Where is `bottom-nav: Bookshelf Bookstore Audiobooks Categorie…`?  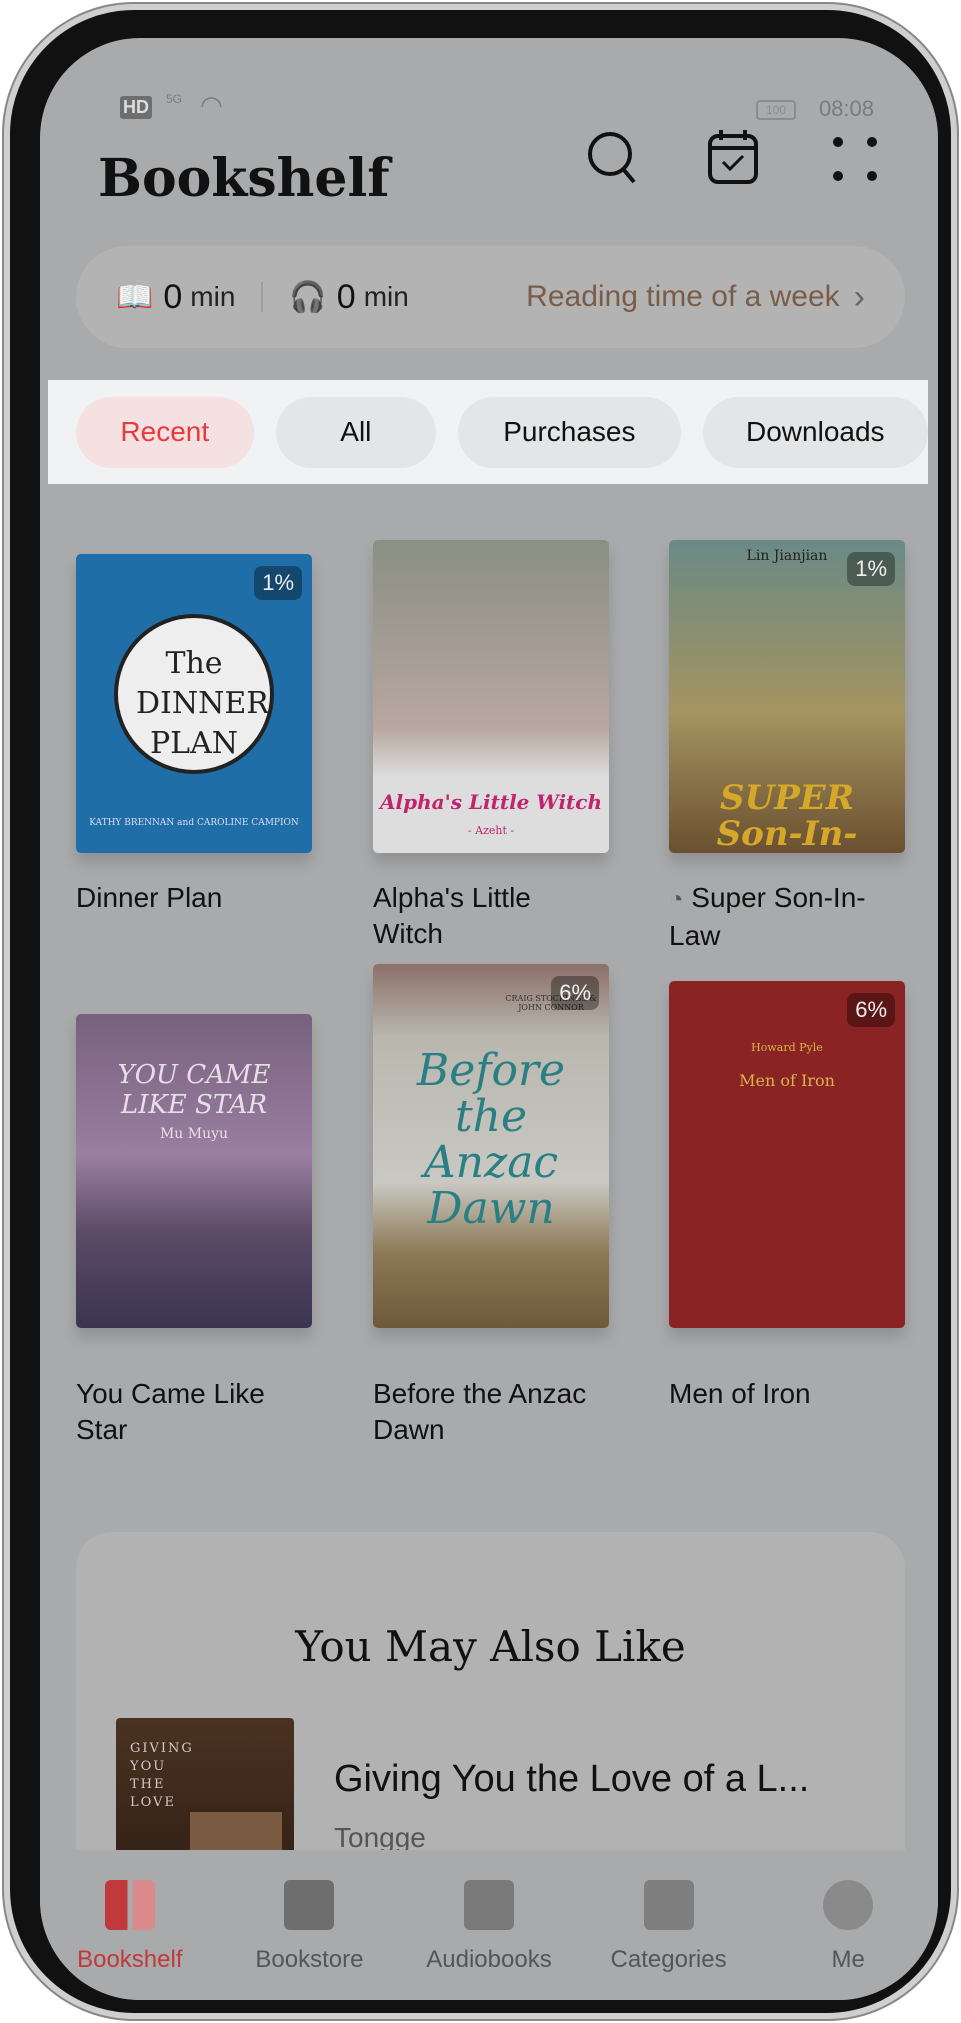 bottom-nav: Bookshelf Bookstore Audiobooks Categorie… is located at coordinates (489, 1925).